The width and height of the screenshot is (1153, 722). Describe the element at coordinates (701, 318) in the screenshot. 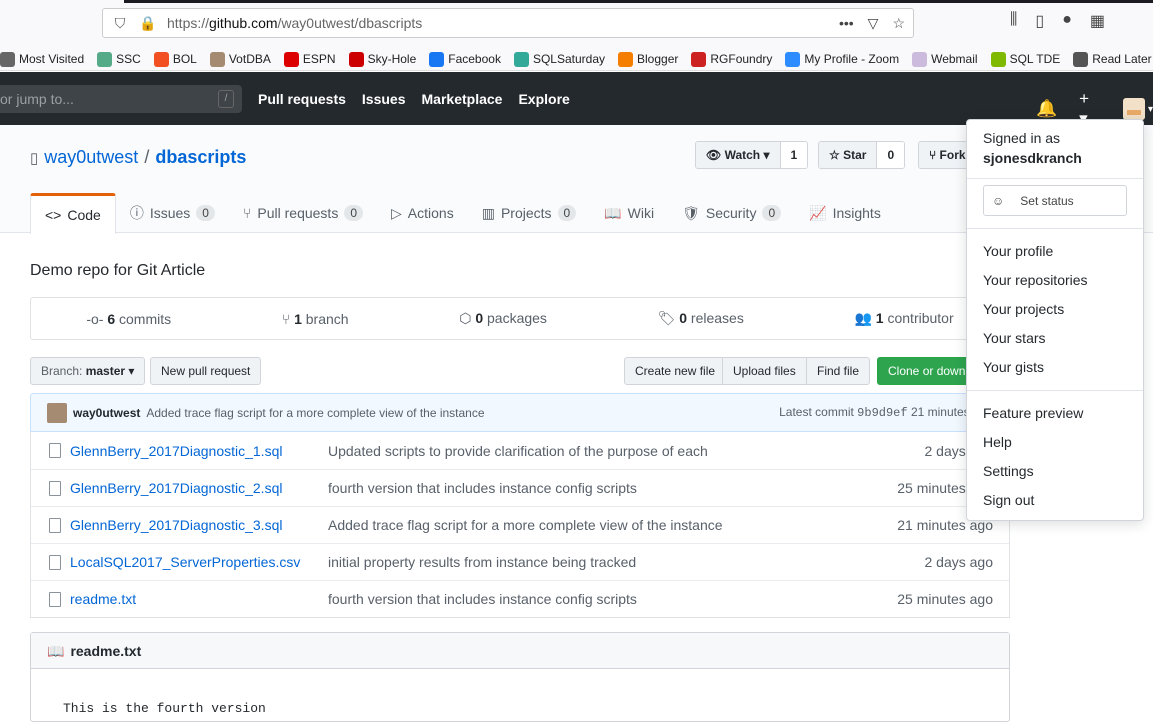

I see `stat-releases: 🏷 0 releases` at that location.